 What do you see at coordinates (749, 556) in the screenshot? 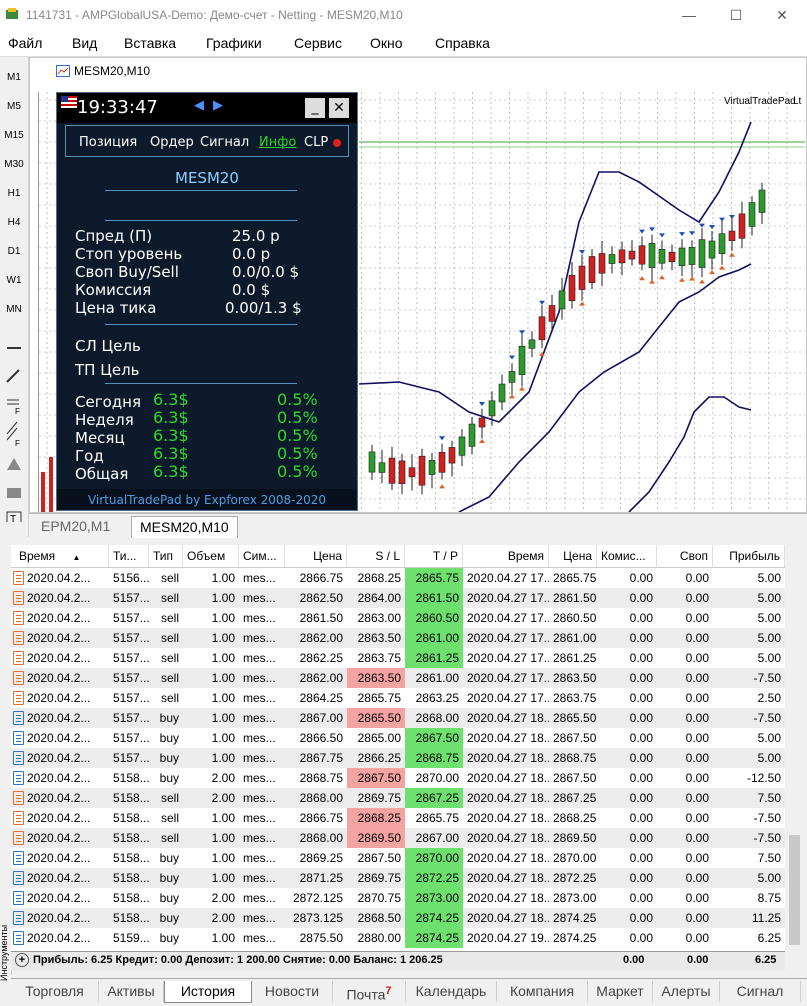
I see `col-profit: Прибыль` at bounding box center [749, 556].